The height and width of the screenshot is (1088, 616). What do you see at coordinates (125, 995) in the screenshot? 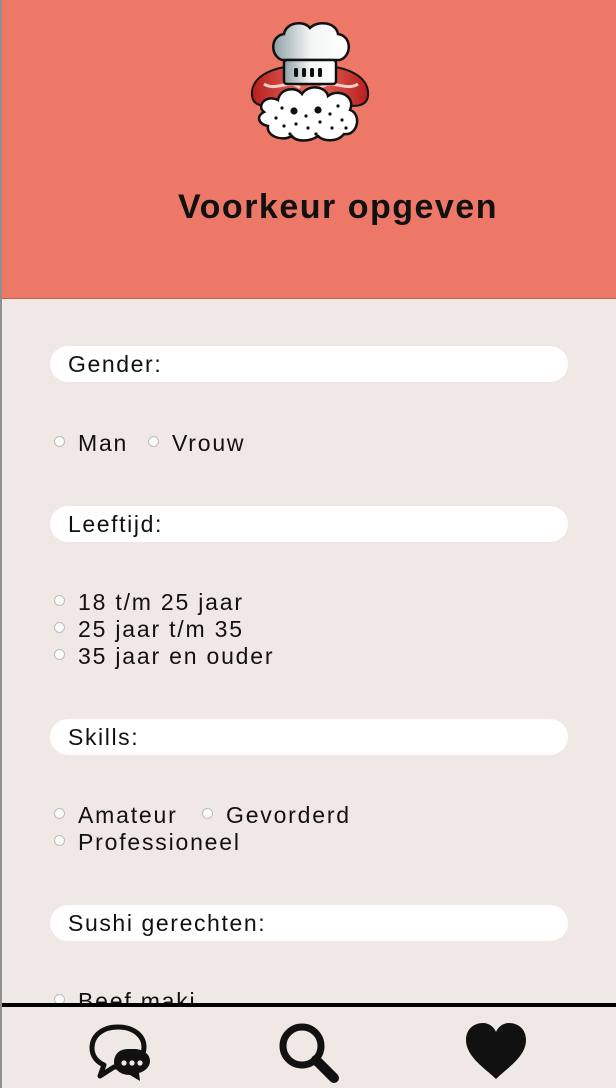
I see `sushi-option-beef-maki: Beef maki` at bounding box center [125, 995].